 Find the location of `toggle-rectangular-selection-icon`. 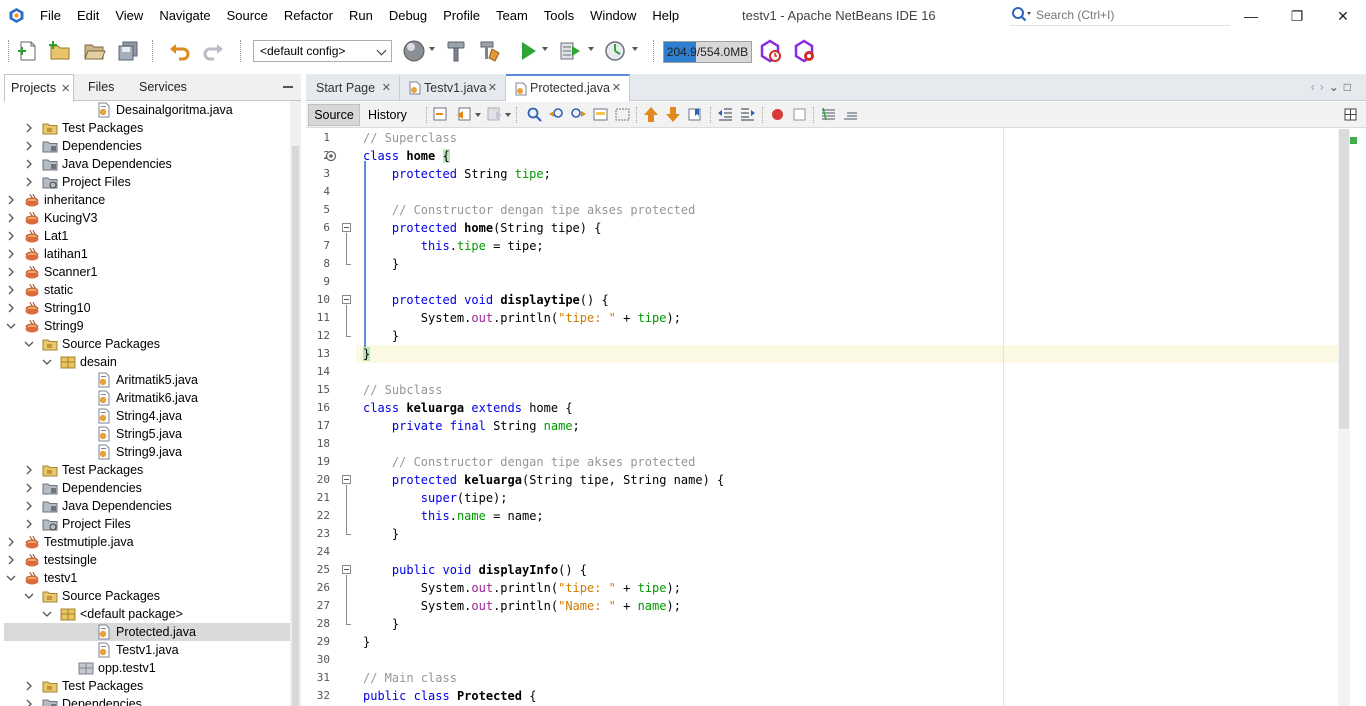

toggle-rectangular-selection-icon is located at coordinates (622, 114).